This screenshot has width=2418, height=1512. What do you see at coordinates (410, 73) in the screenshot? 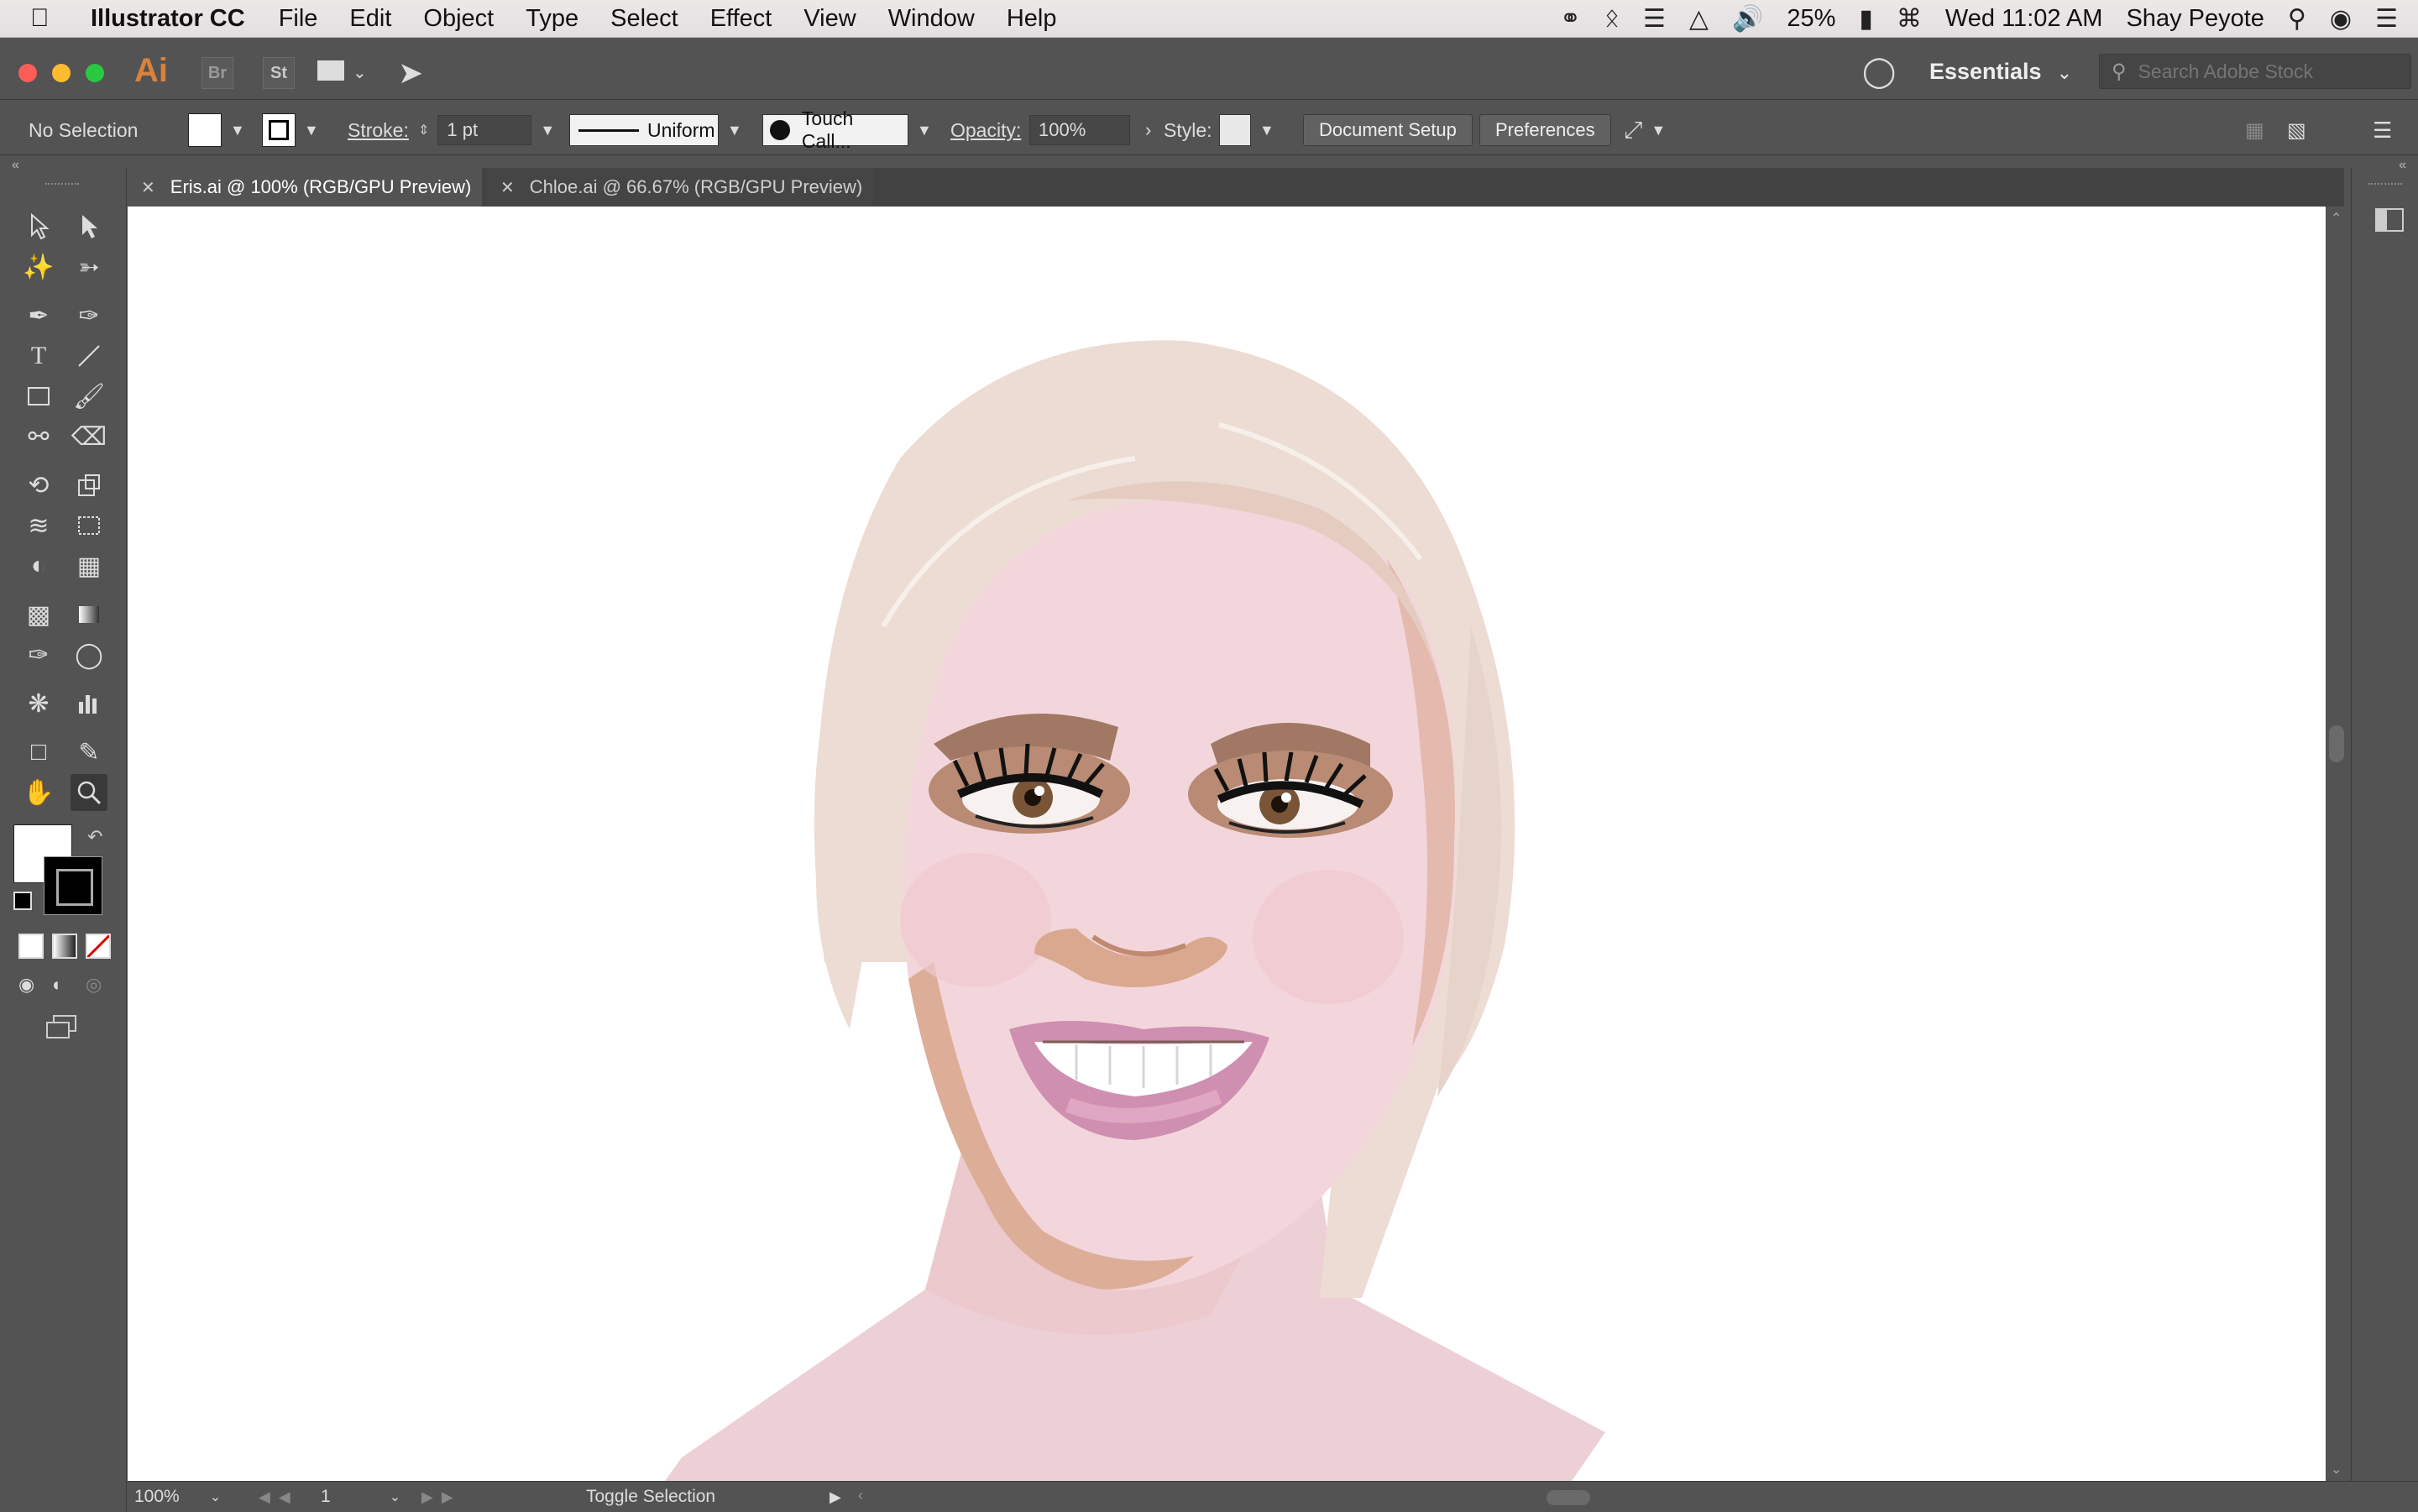
I see `gpu-performance-icon: ➤` at bounding box center [410, 73].